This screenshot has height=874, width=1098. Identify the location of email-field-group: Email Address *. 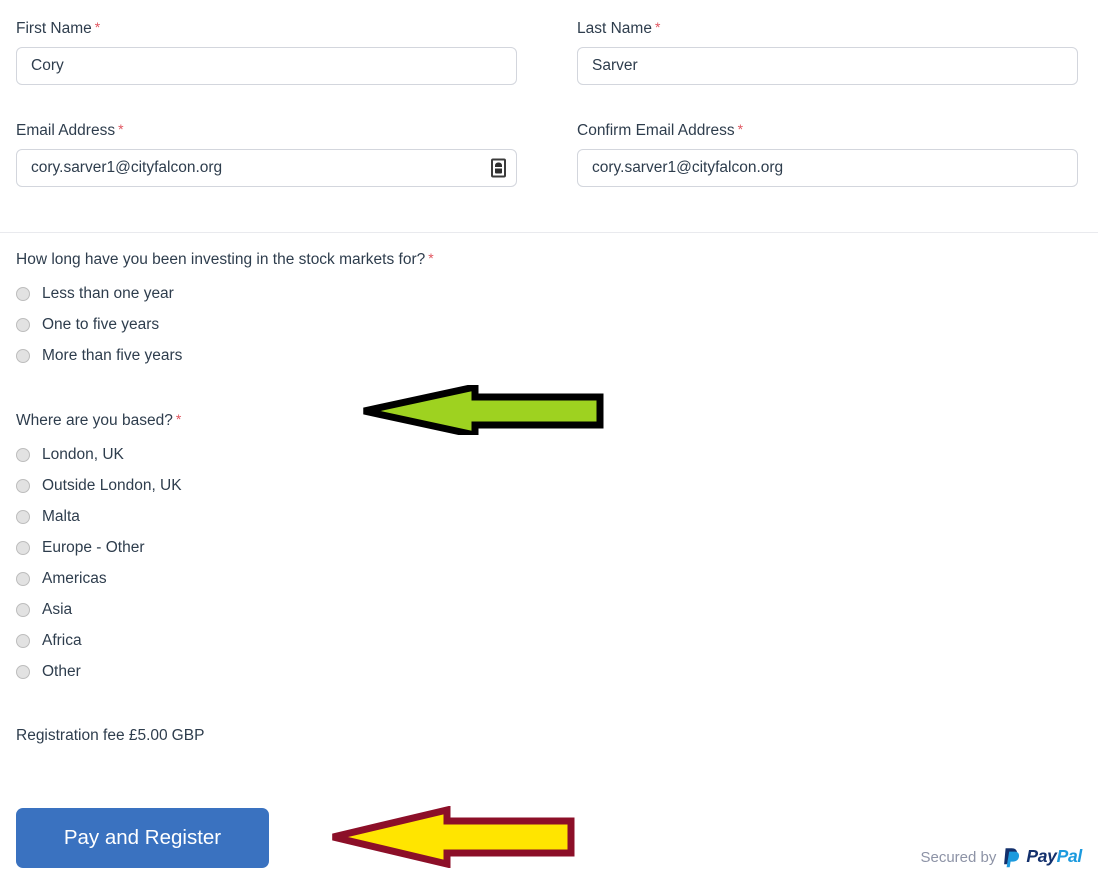
(266, 153).